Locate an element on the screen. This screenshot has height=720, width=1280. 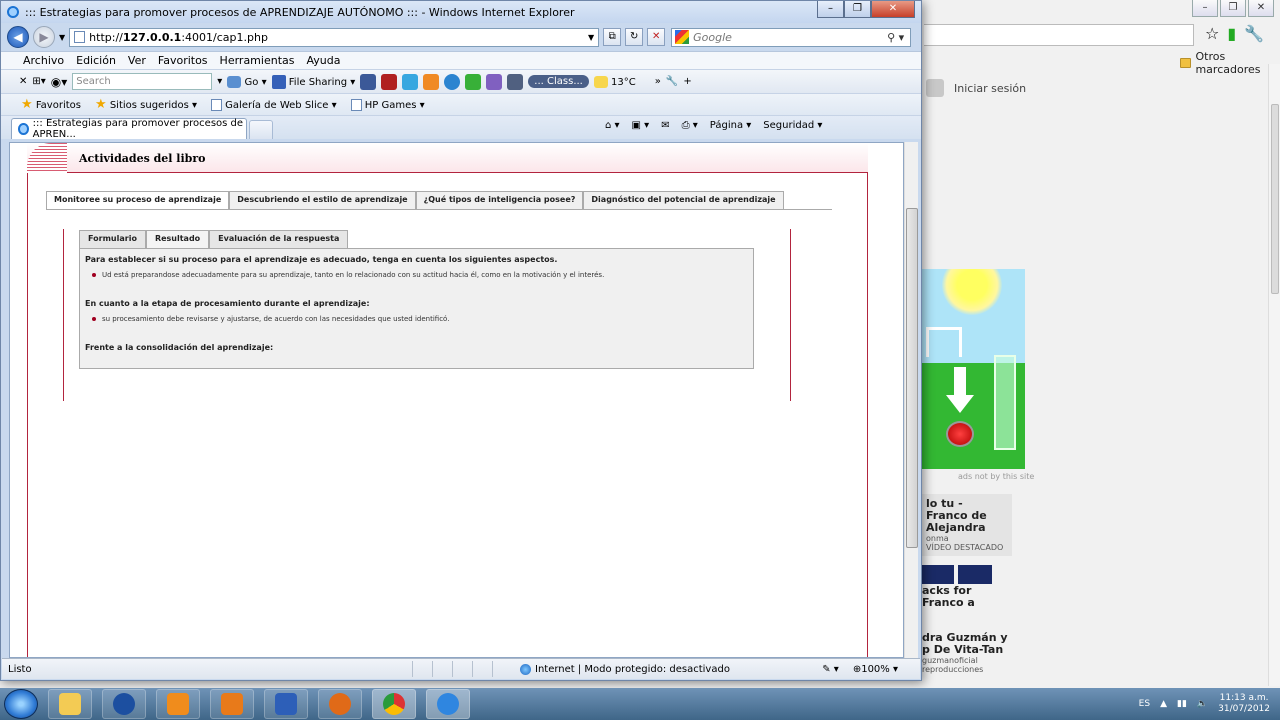
mail-icon: ✉ is located at coordinates (665, 125).